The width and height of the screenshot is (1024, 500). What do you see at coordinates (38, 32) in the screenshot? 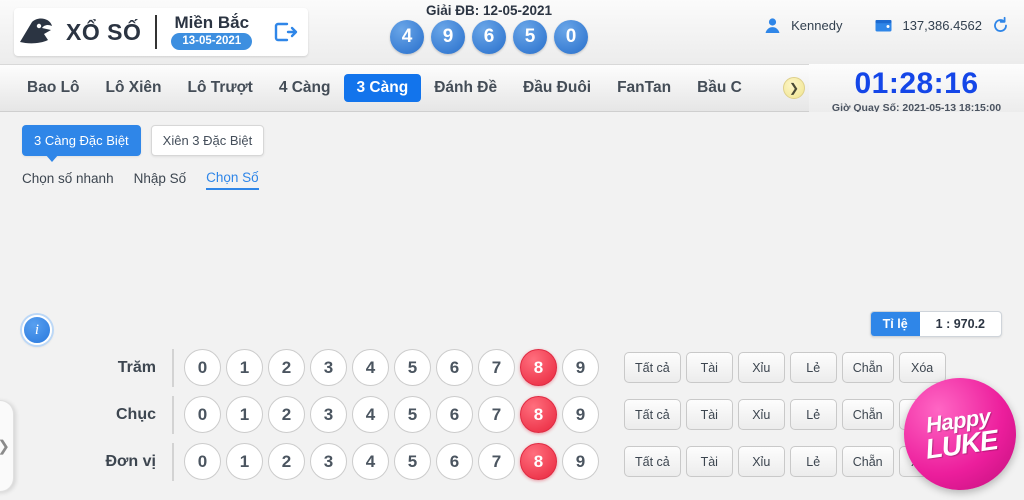
I see `fish-icon` at bounding box center [38, 32].